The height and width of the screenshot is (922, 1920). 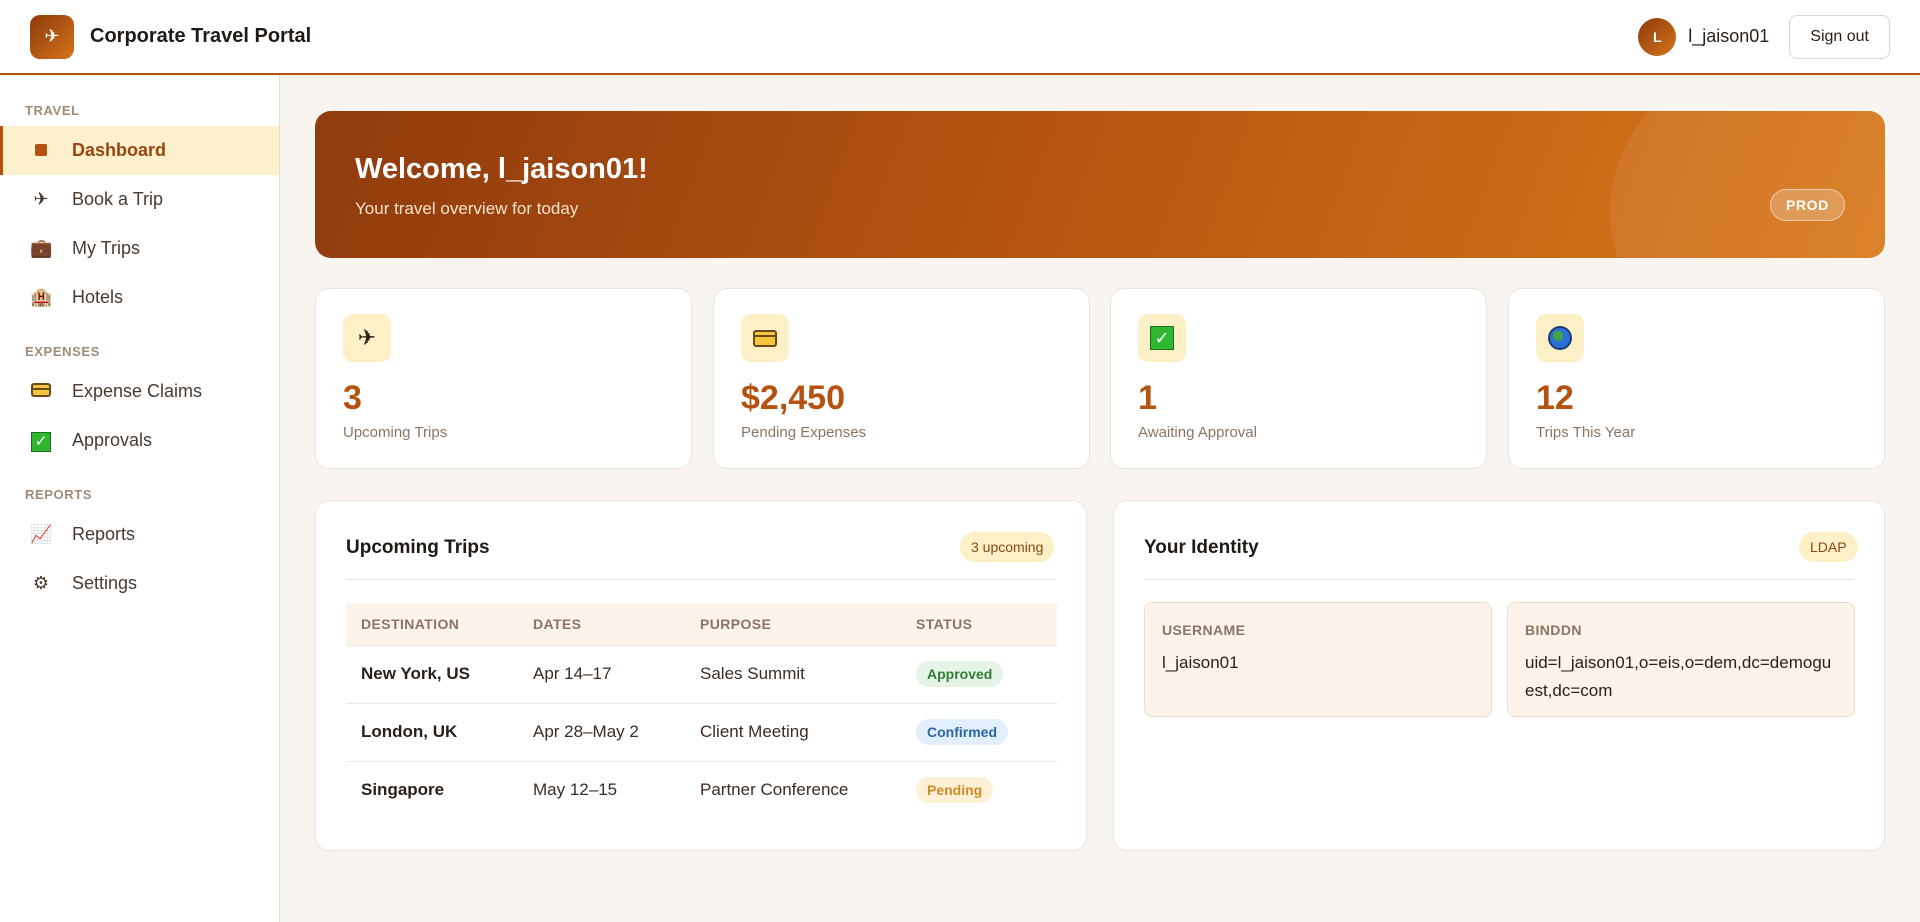 What do you see at coordinates (106, 248) in the screenshot?
I see `sidebar-item-label: My Trips` at bounding box center [106, 248].